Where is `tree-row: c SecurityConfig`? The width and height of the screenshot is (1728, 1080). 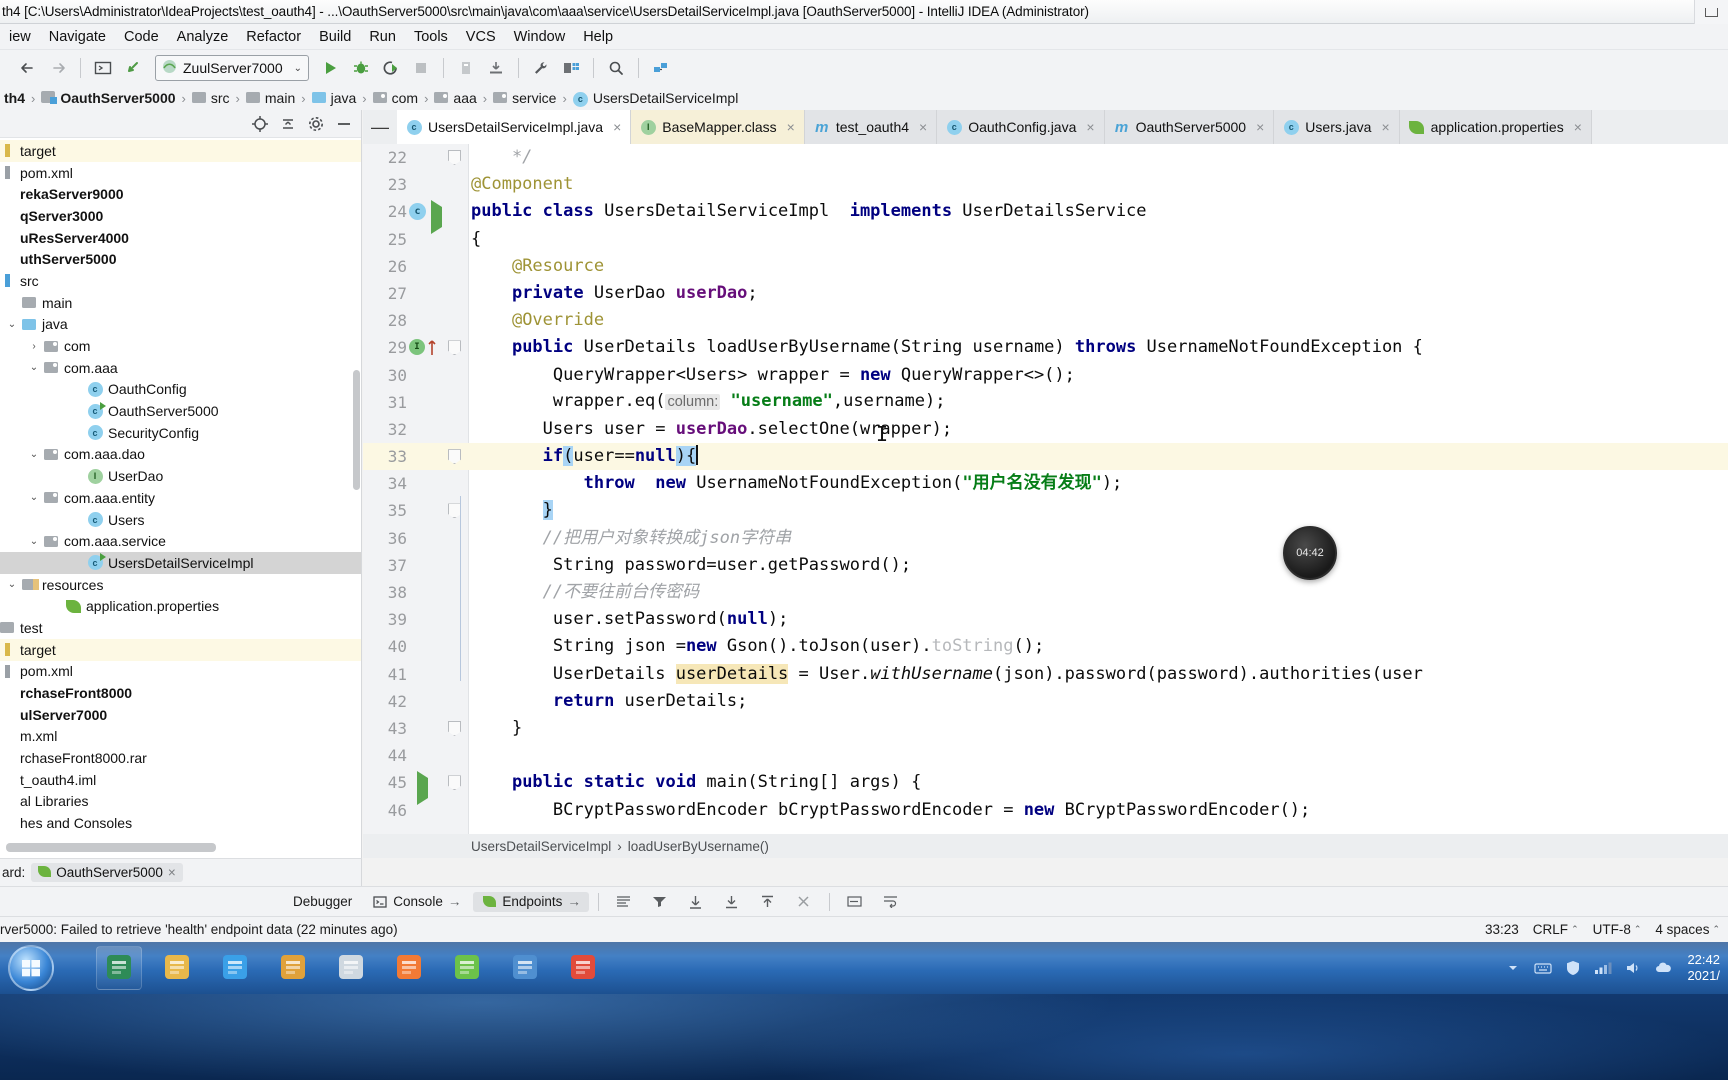
tree-row: c SecurityConfig is located at coordinates (180, 433).